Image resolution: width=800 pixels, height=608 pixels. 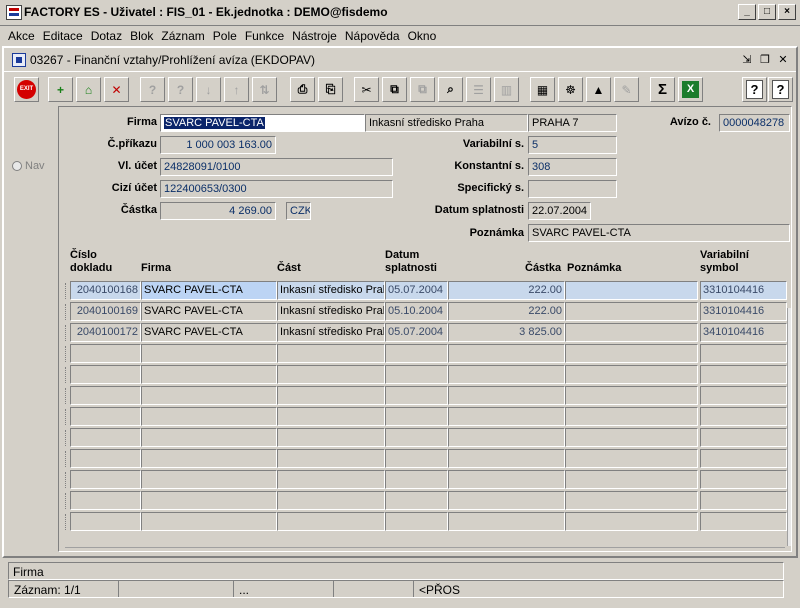 What do you see at coordinates (264, 89) in the screenshot?
I see `sort-multi-button: ⇅` at bounding box center [264, 89].